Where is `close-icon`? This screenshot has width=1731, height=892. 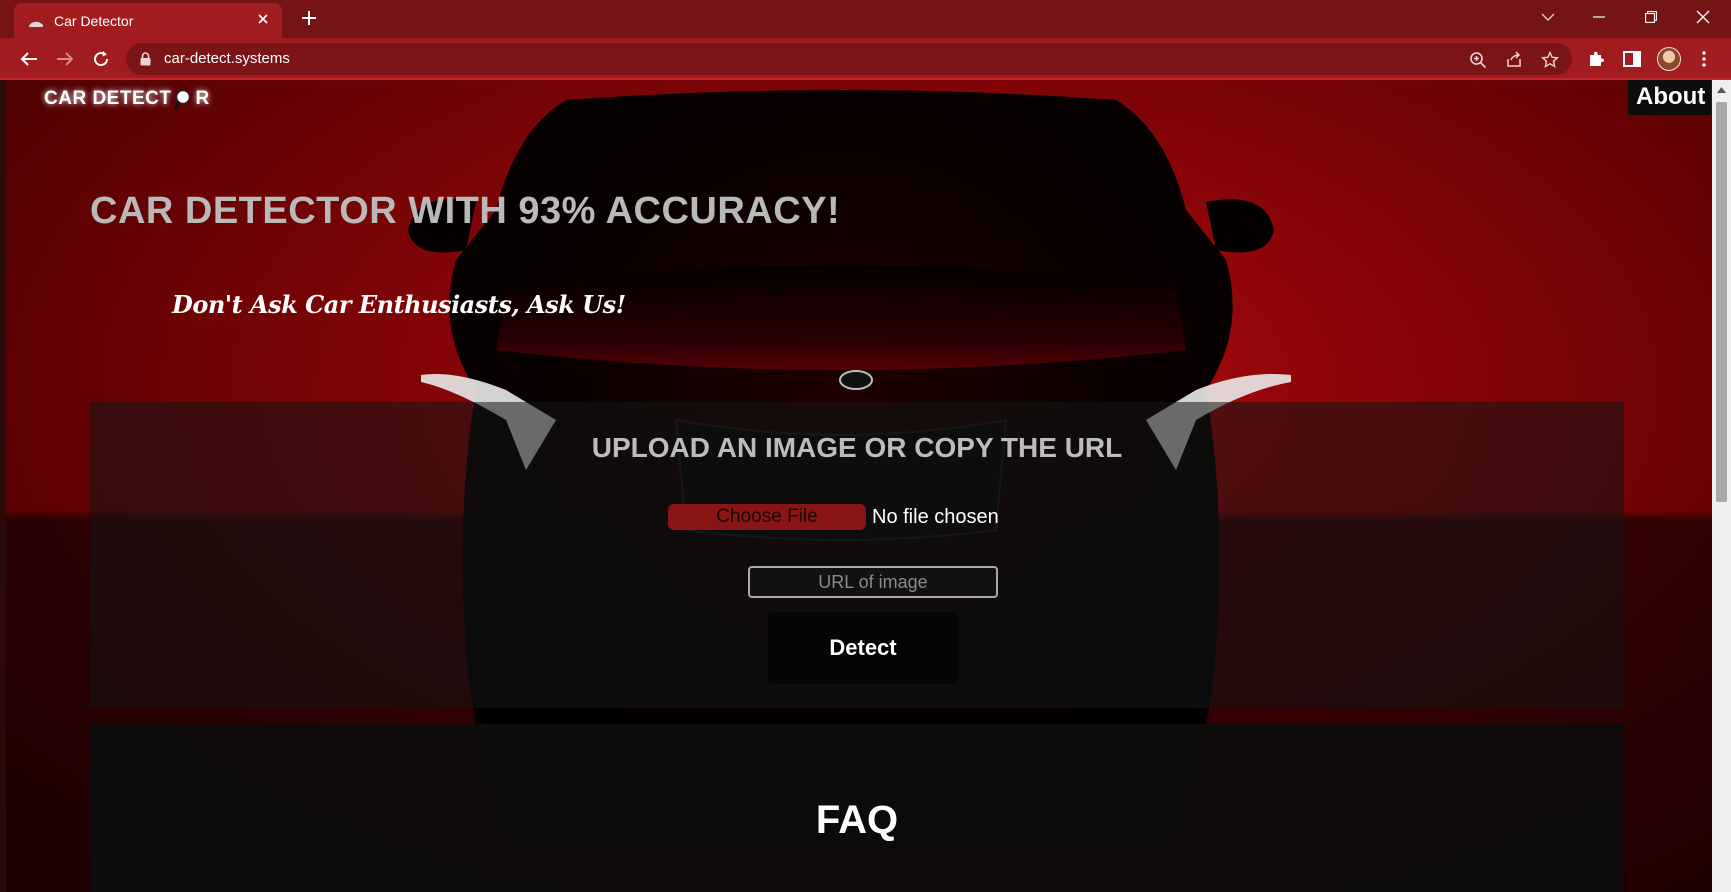
close-icon is located at coordinates (263, 21).